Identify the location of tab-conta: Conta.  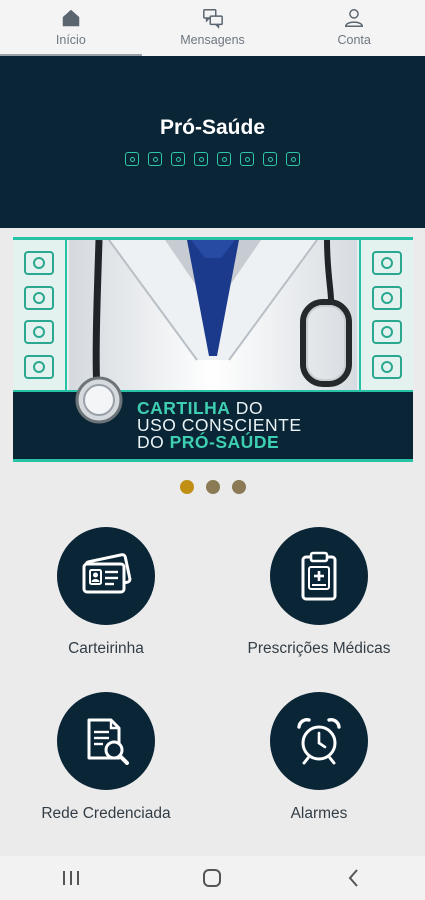
(354, 28).